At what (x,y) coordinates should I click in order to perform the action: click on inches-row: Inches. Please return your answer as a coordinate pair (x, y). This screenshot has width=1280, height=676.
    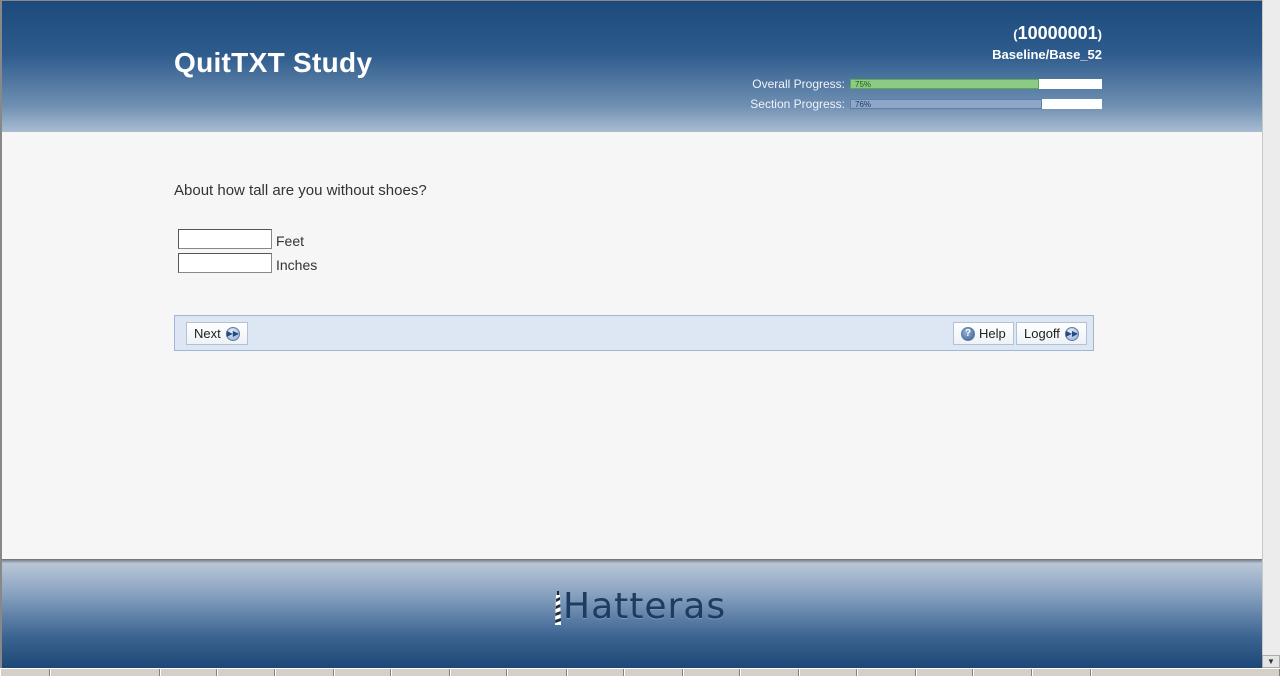
    Looking at the image, I should click on (247, 263).